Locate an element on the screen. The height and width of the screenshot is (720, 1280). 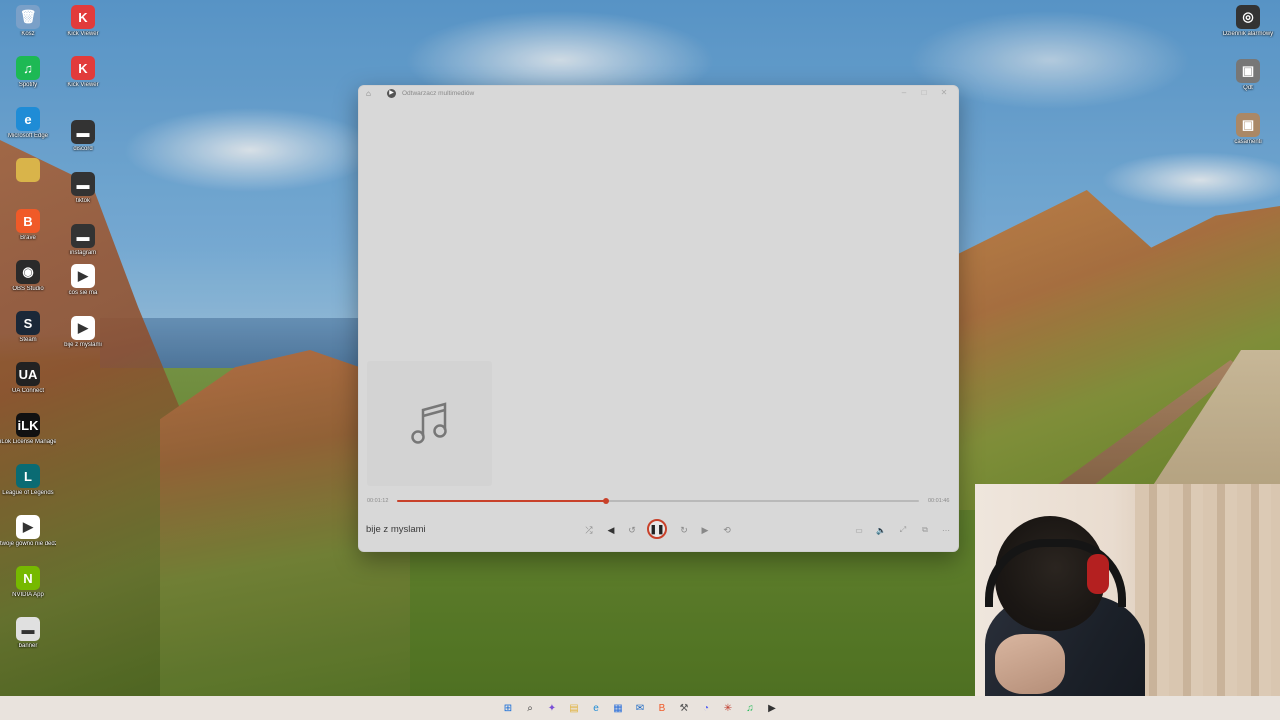
desktop-icon-col2-5: ▶ cos sie ma is located at coordinates (83, 280).